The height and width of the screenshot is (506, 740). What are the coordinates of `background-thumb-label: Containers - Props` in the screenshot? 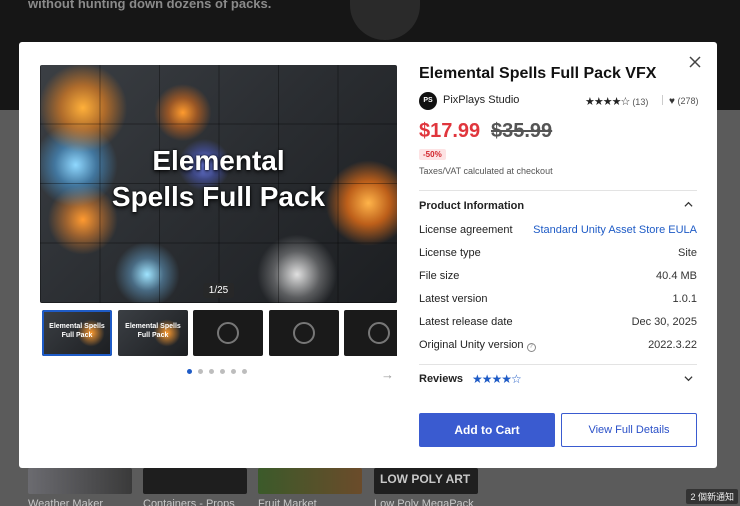 It's located at (189, 502).